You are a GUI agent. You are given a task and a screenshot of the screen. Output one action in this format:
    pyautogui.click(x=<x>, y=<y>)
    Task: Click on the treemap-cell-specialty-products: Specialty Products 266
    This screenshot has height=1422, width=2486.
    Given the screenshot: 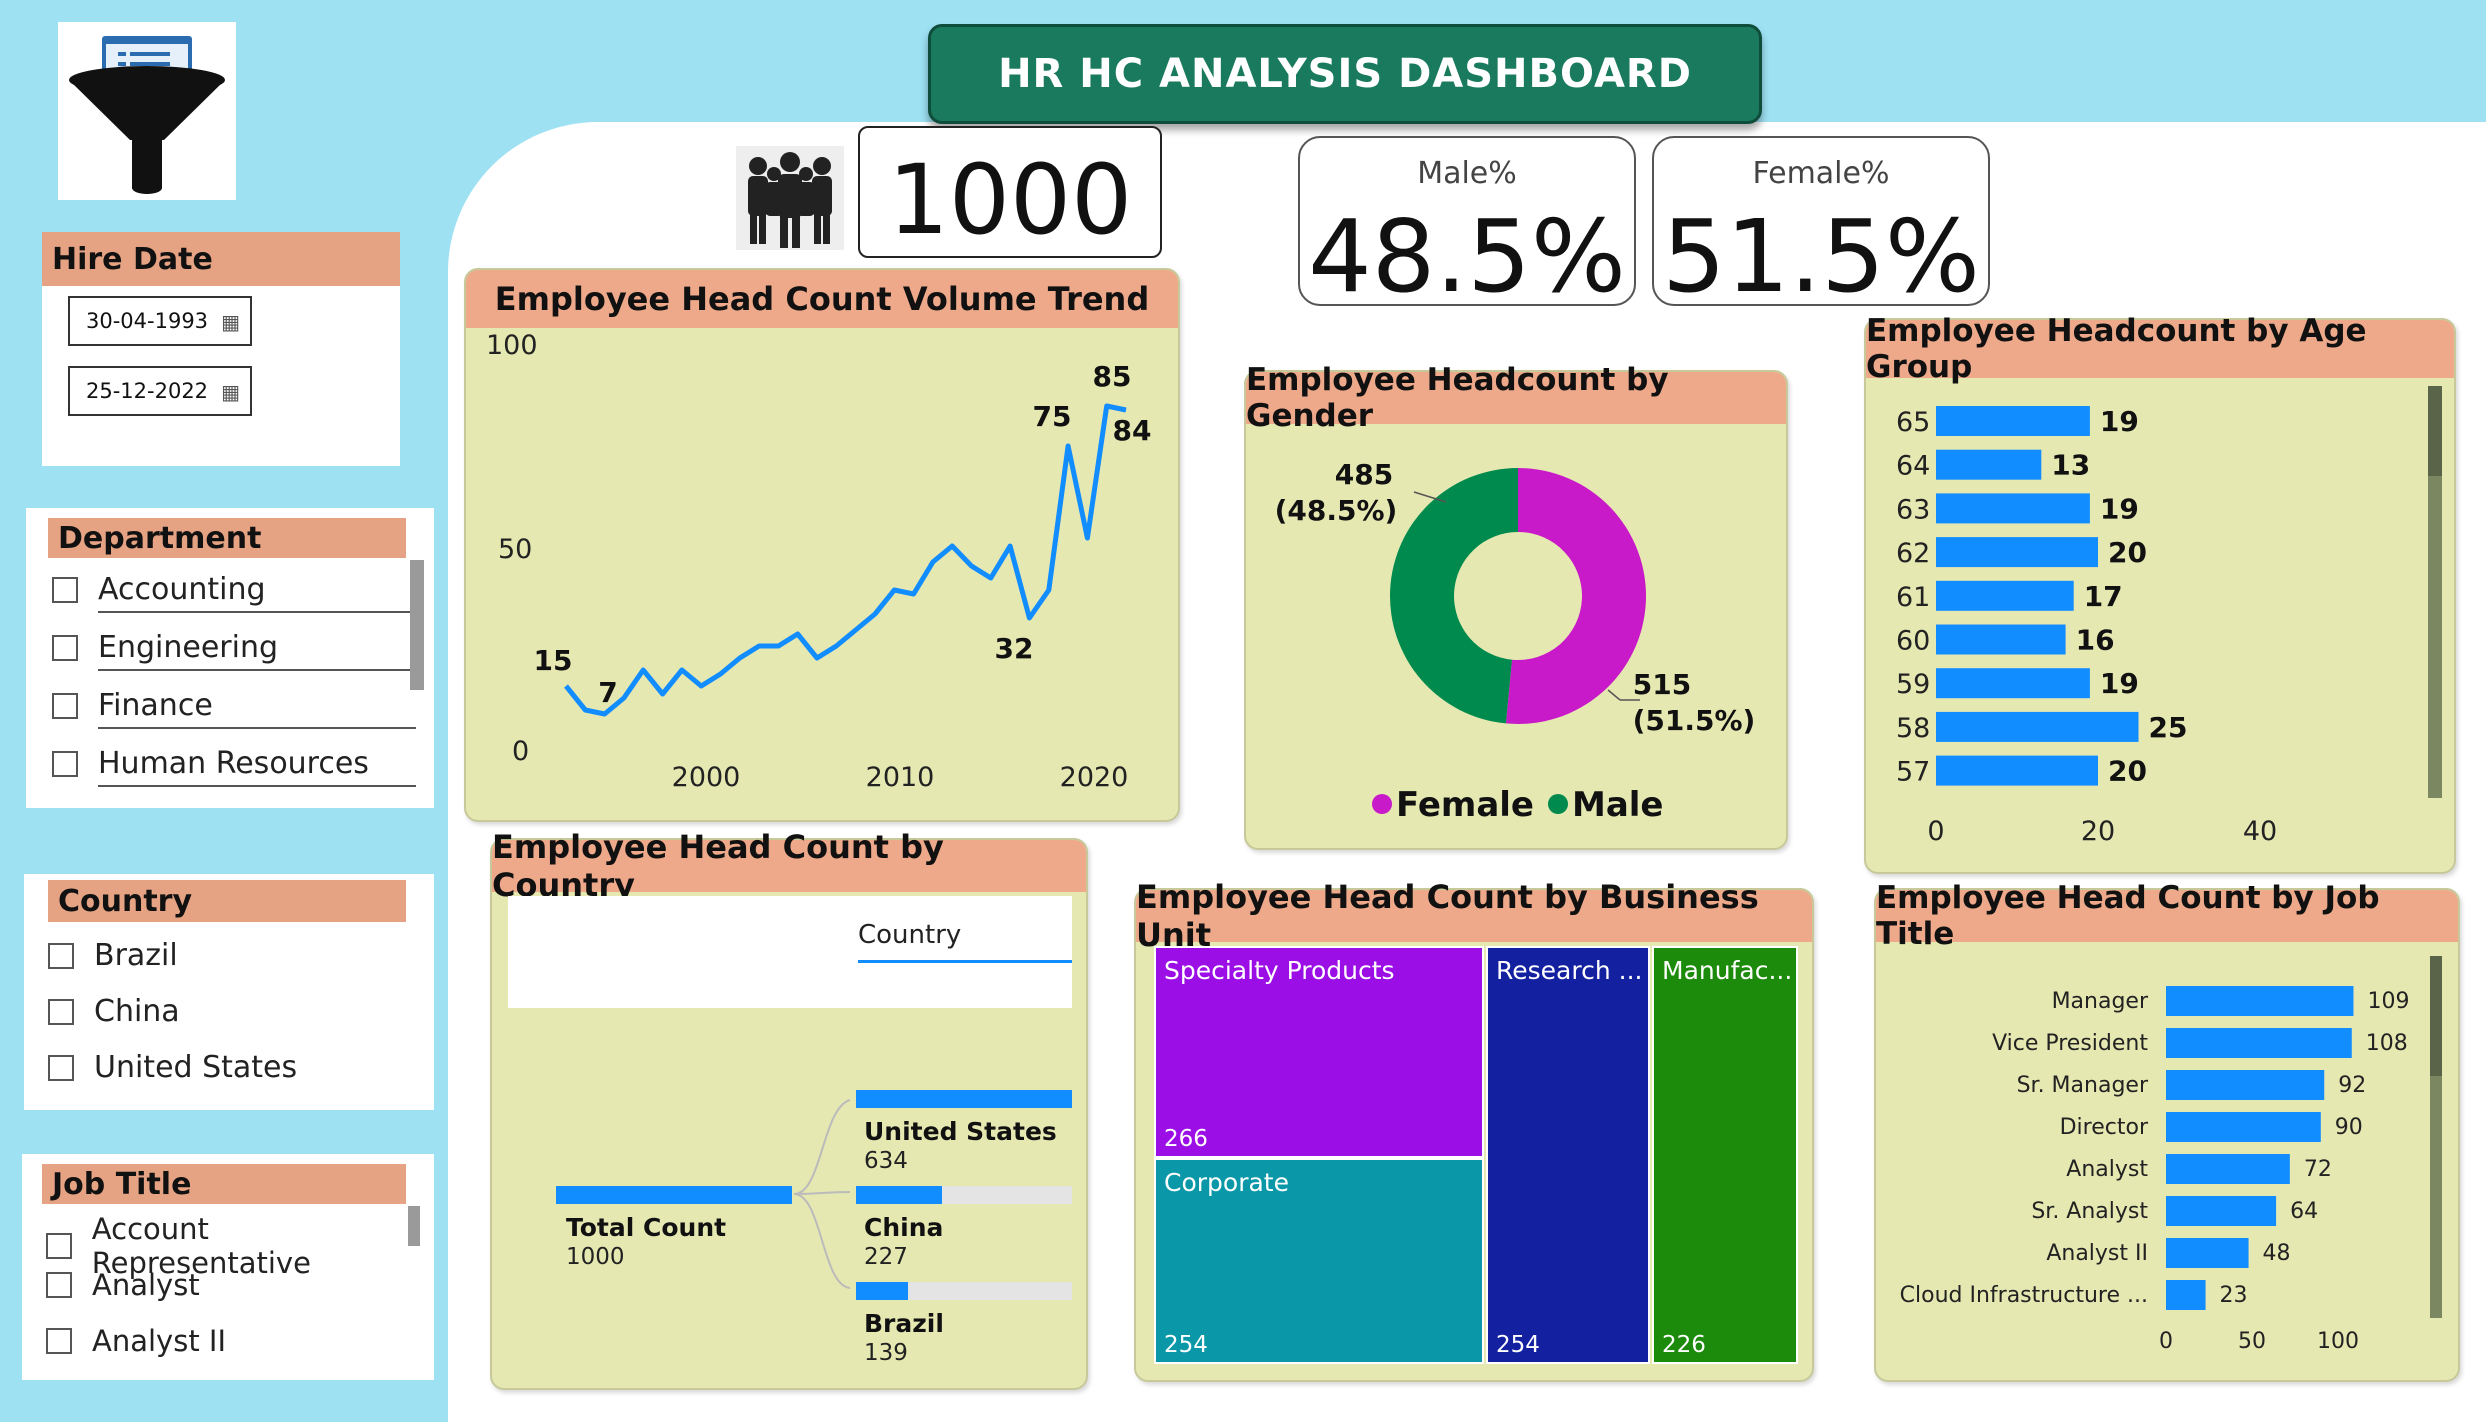 What is the action you would take?
    pyautogui.click(x=1319, y=1052)
    